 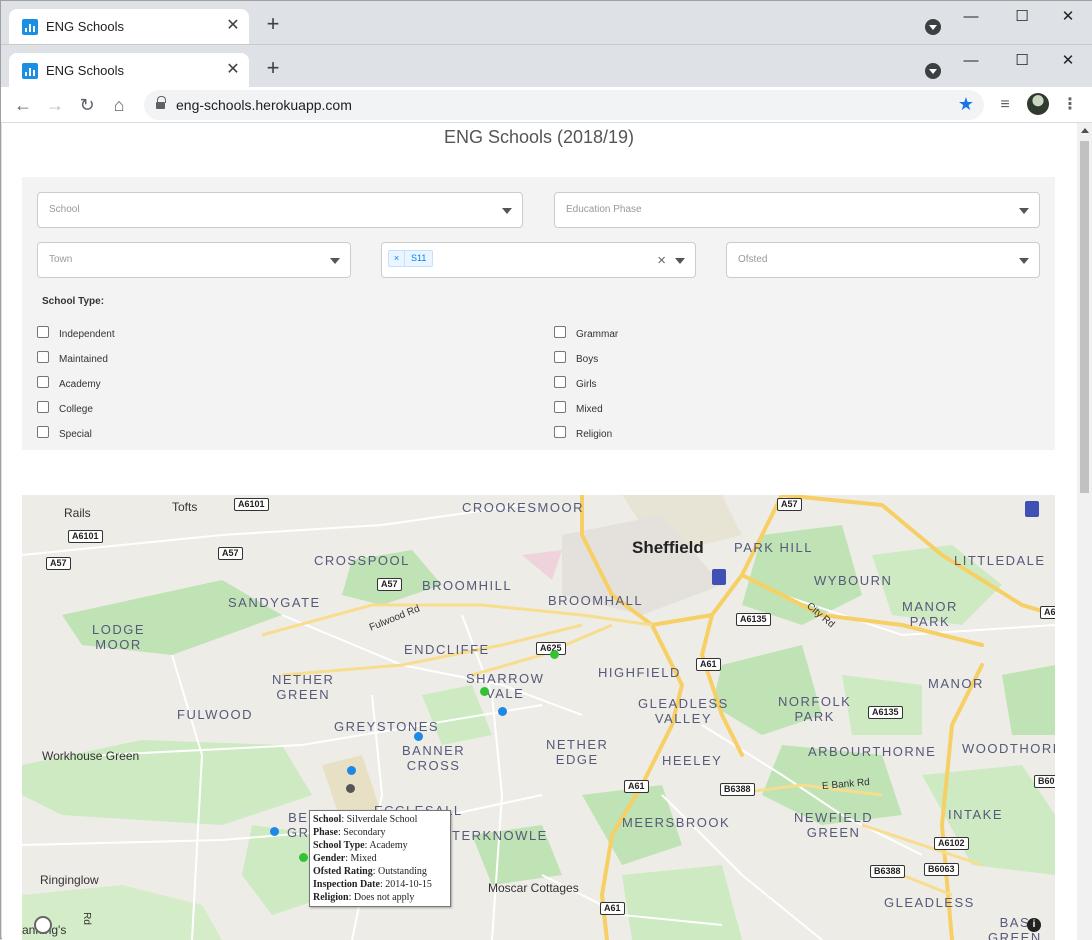 What do you see at coordinates (815, 709) in the screenshot?
I see `map-label-norfolk-park: NORFOLK PARK` at bounding box center [815, 709].